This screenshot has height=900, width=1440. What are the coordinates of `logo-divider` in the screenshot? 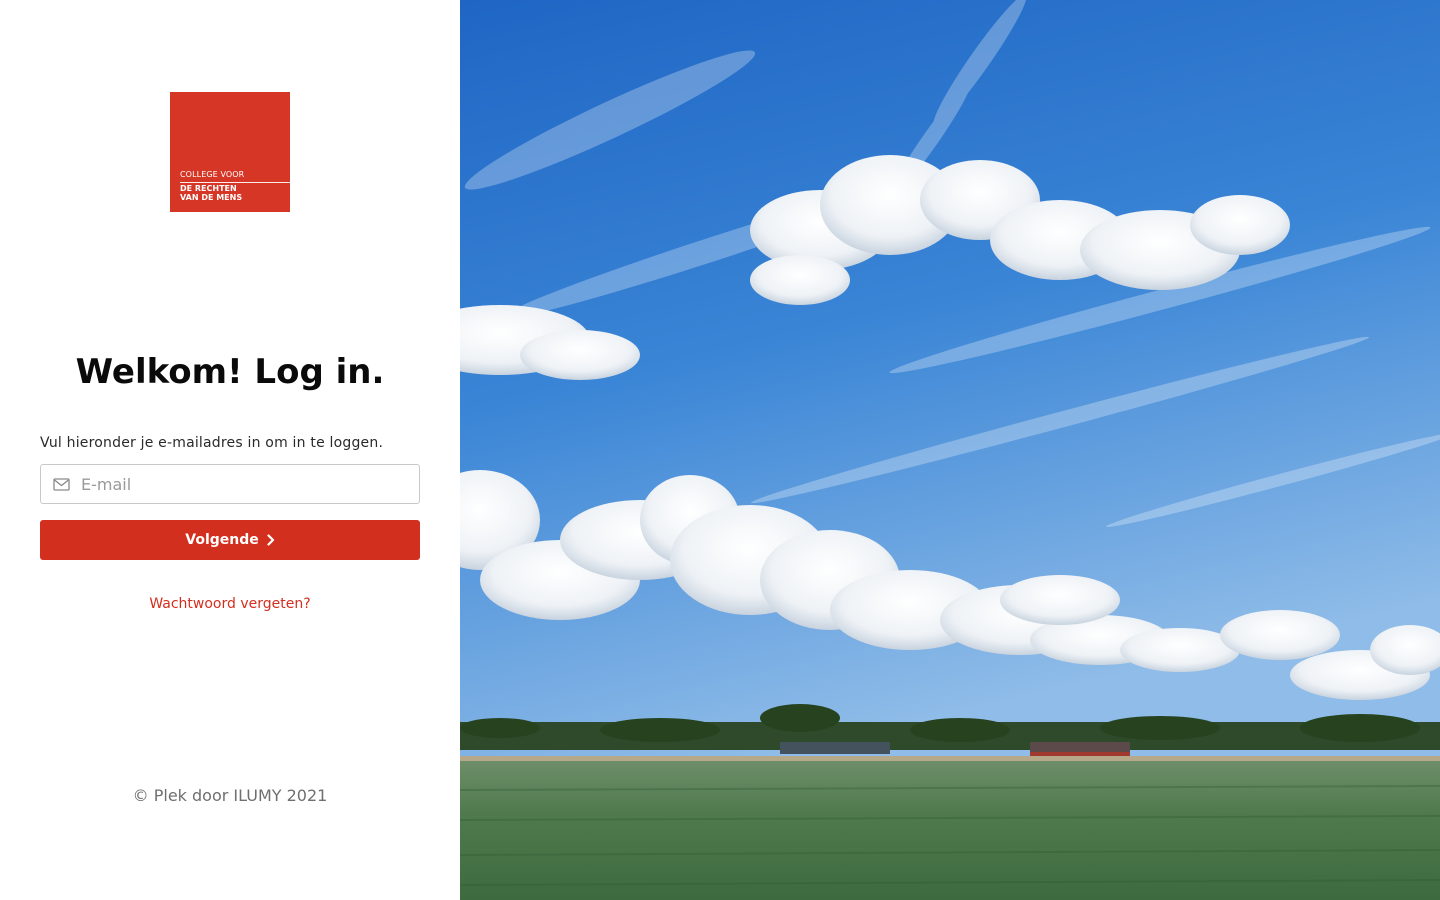 It's located at (235, 182).